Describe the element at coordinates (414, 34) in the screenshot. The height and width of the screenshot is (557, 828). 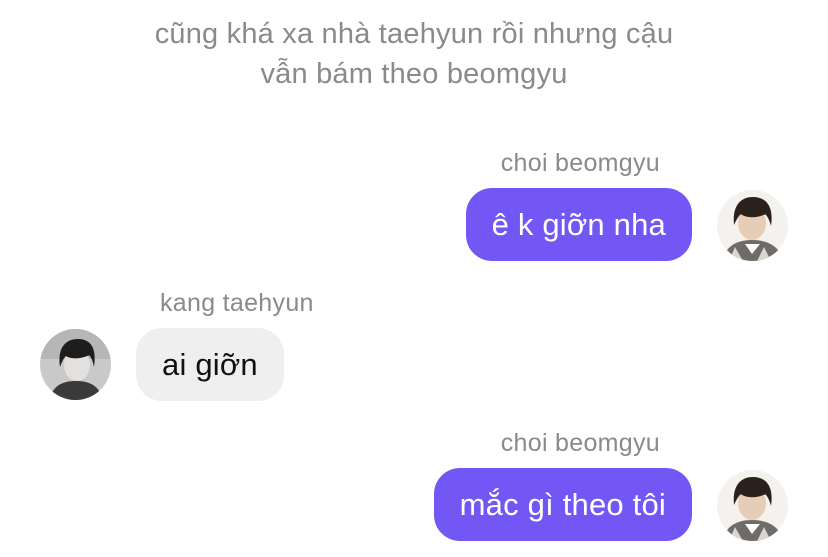
I see `narration-line-1: cũng khá xa nhà taehyun rồi nhưng cậu` at that location.